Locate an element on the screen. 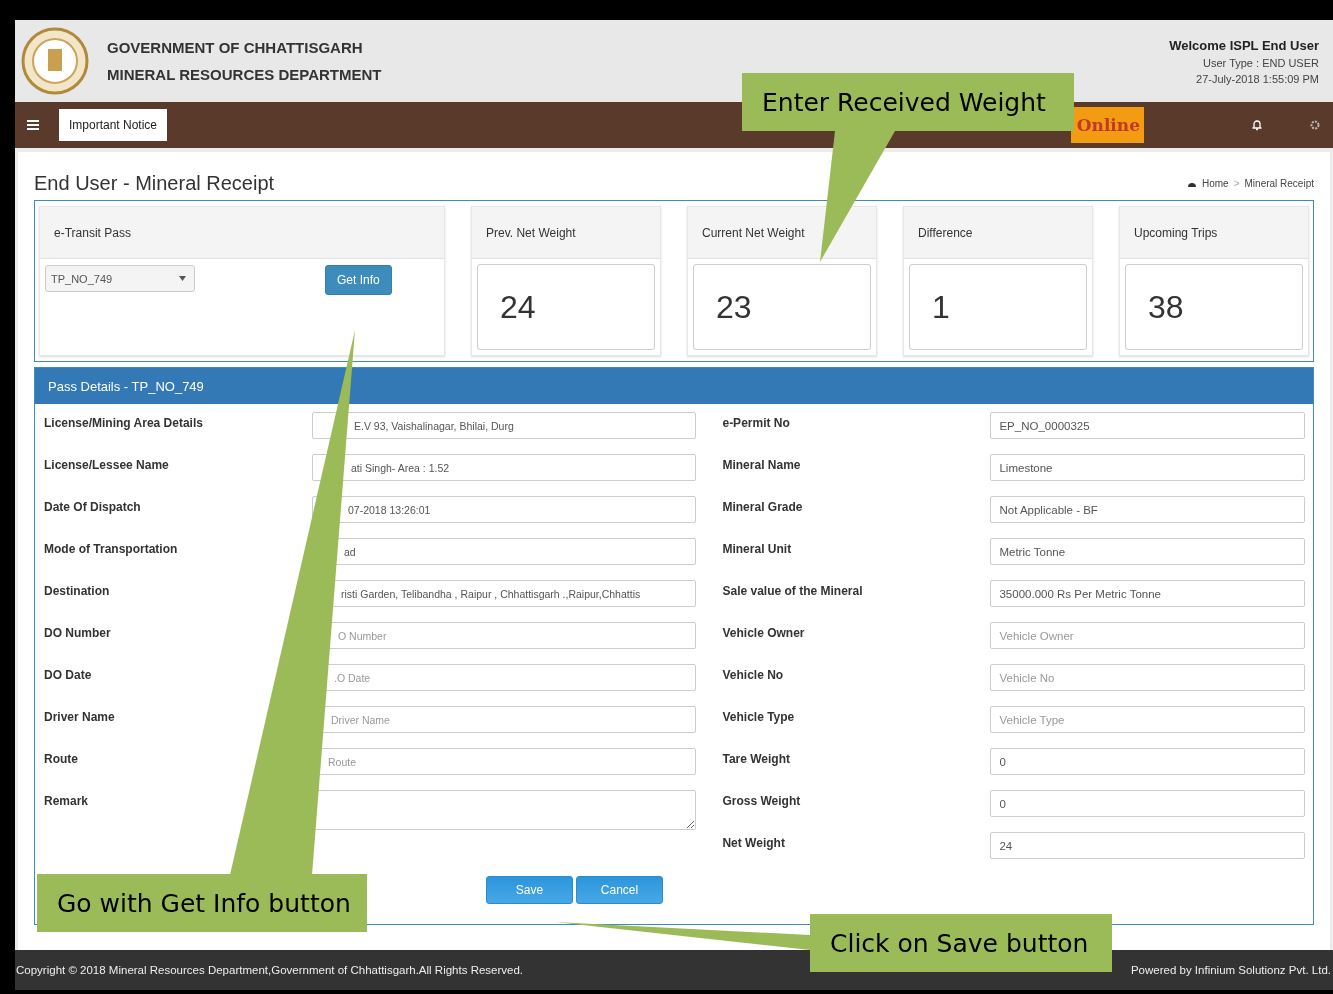  powered-by-text: Powered by Infinium Solutionz Pvt. Ltd. is located at coordinates (1230, 970).